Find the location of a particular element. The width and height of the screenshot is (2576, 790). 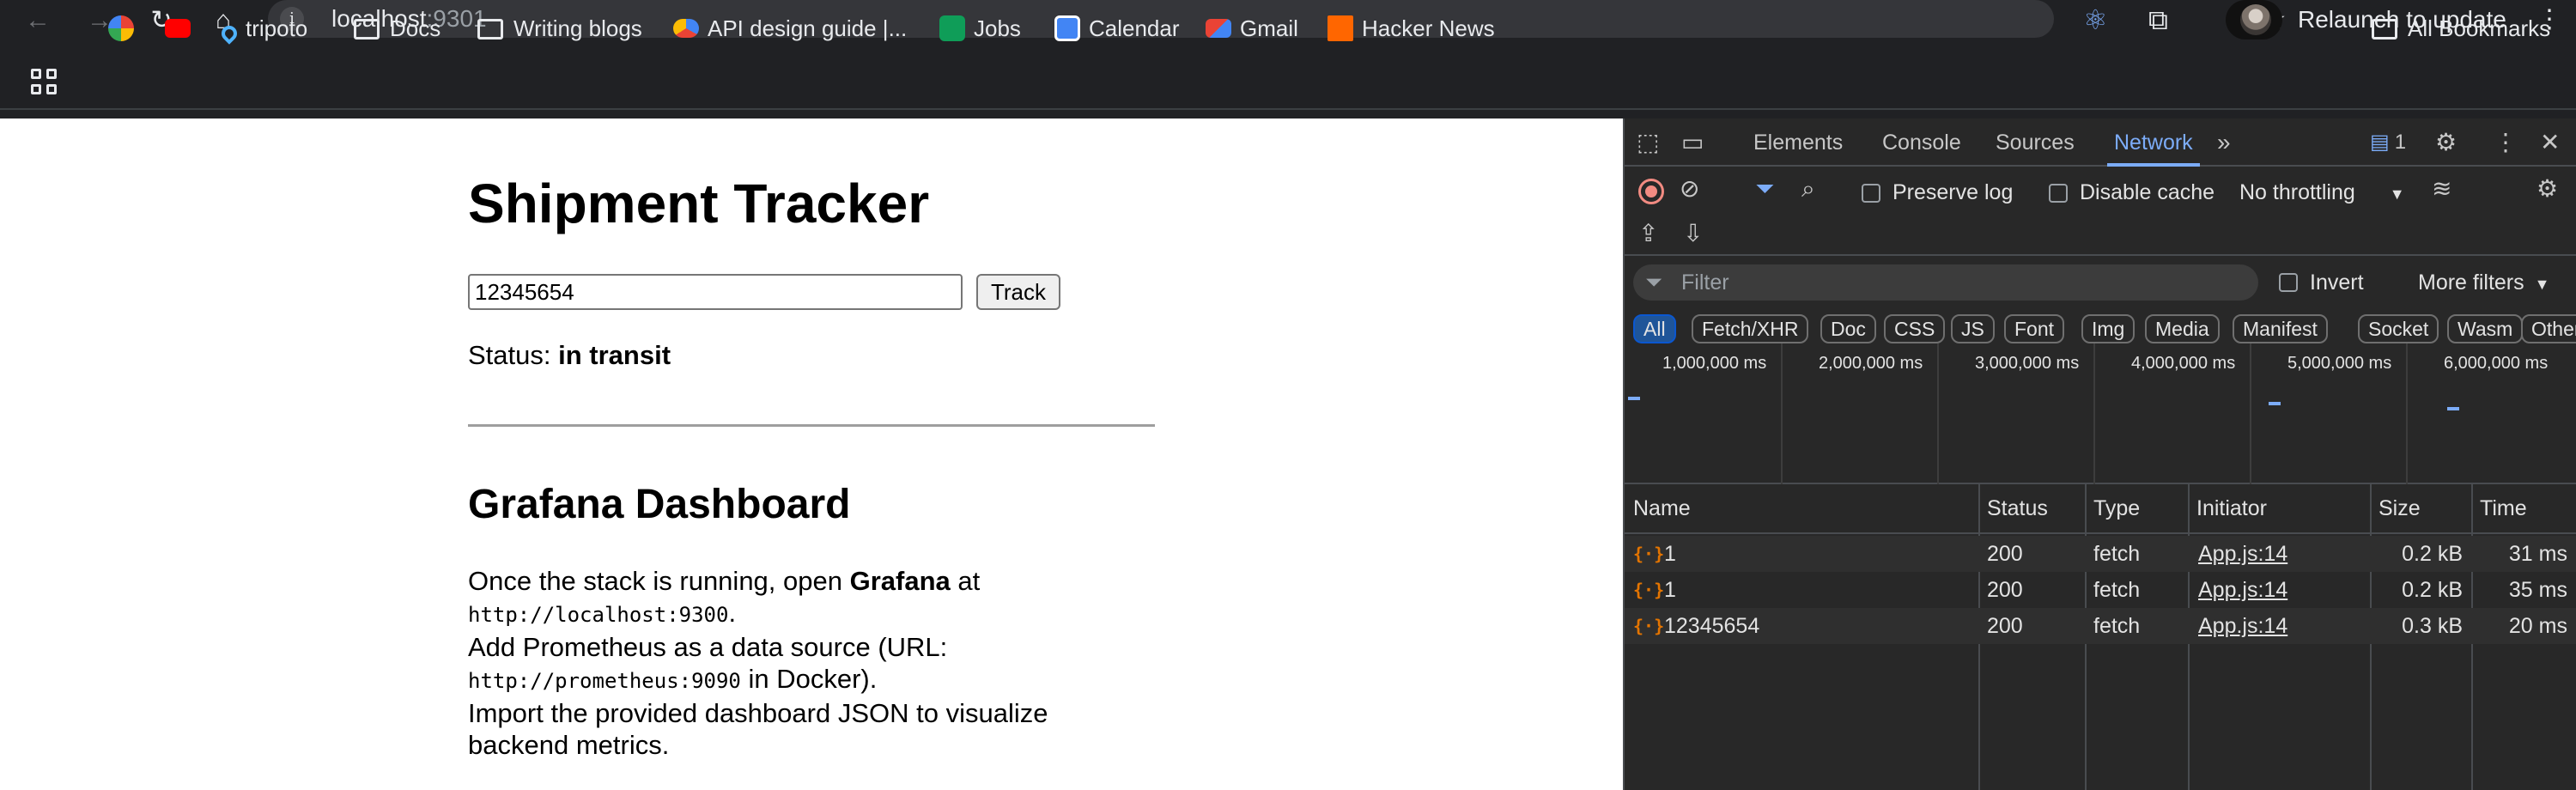

react-devtools-icon: ⚛ is located at coordinates (2095, 19).